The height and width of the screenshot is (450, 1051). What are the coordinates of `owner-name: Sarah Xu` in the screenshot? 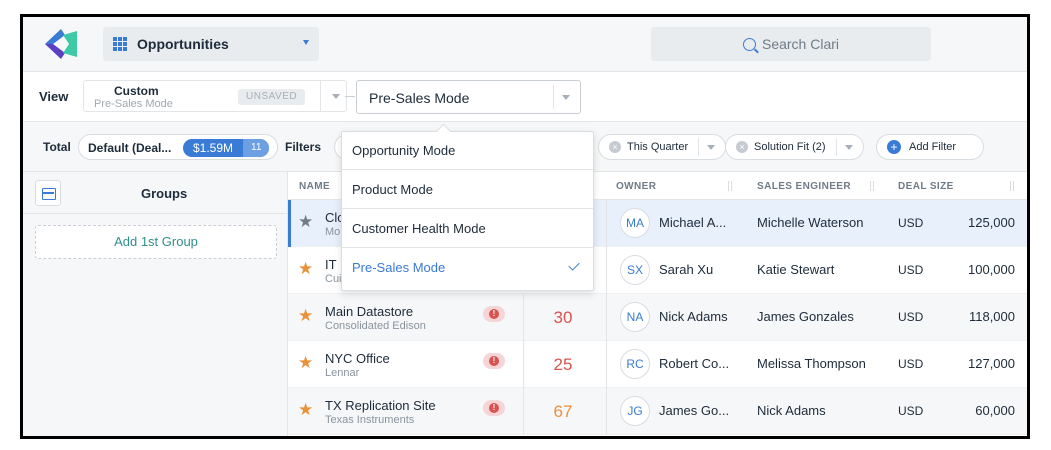 It's located at (686, 269).